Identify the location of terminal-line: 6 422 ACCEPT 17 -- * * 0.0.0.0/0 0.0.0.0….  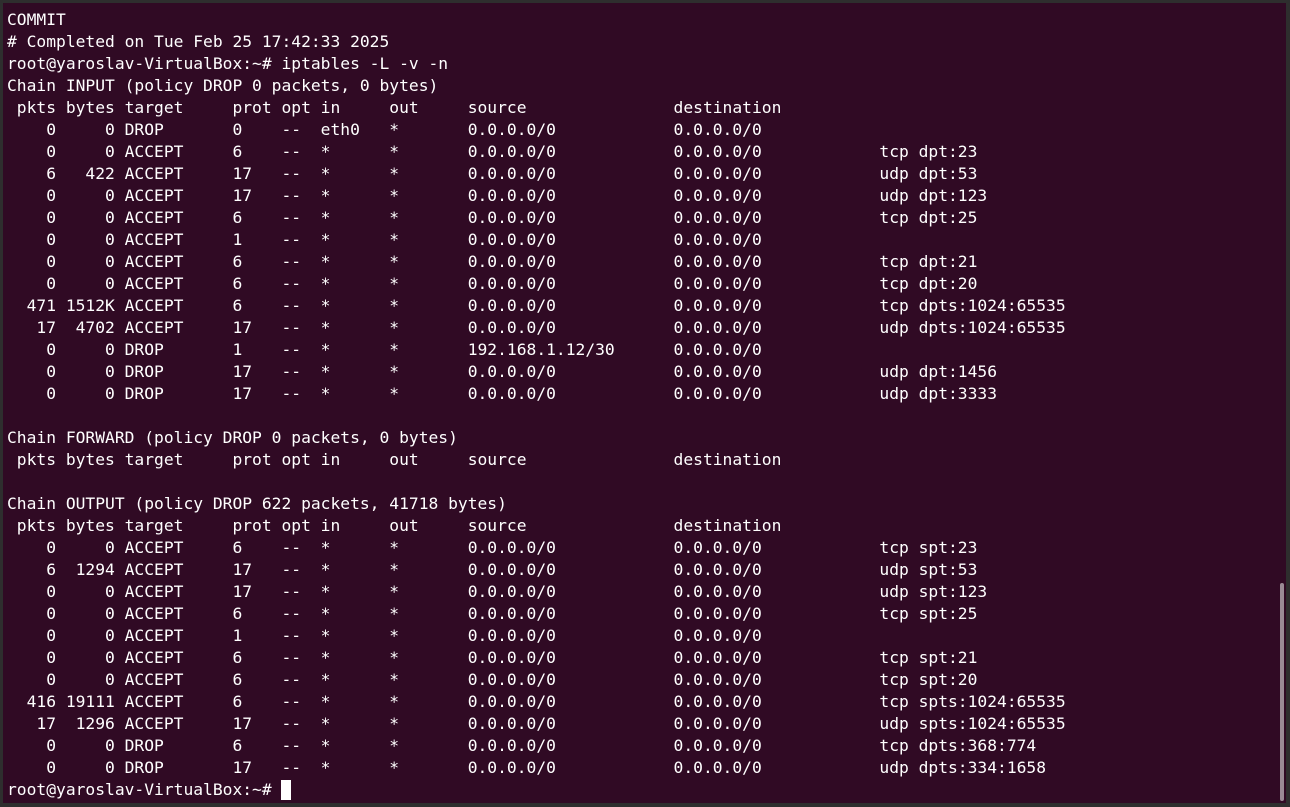
(492, 173).